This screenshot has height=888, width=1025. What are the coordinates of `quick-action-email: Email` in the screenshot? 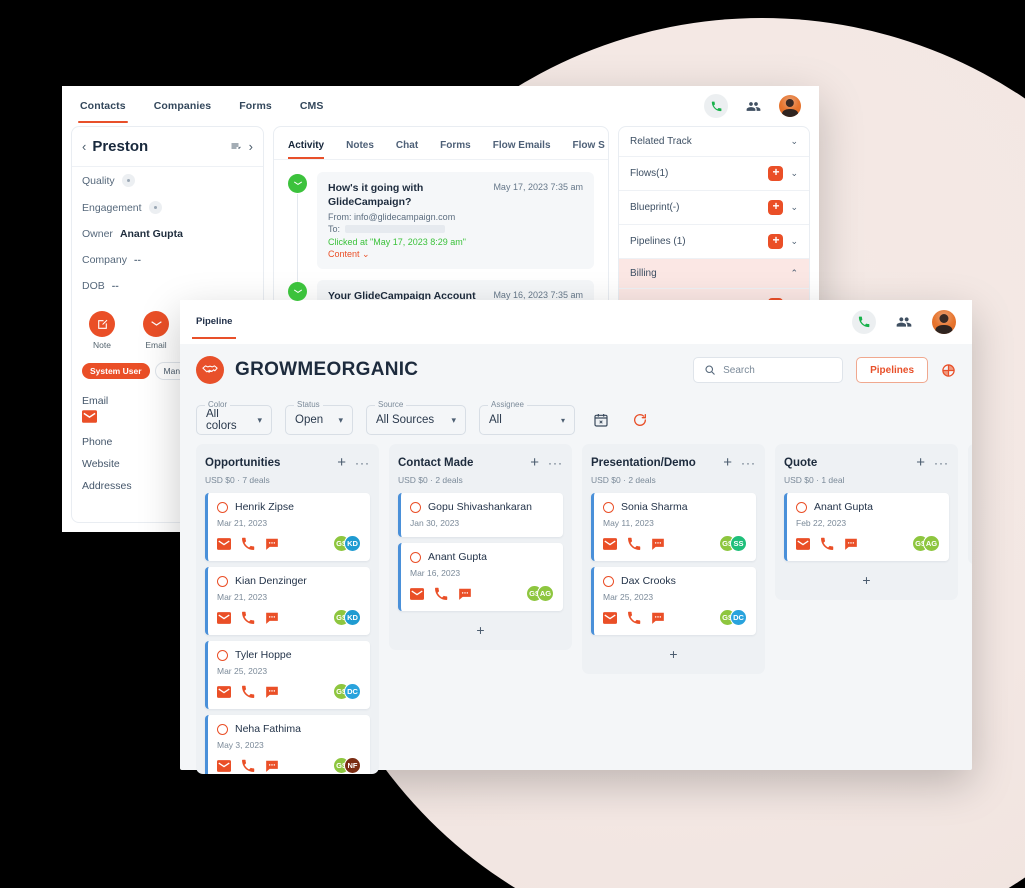 It's located at (156, 330).